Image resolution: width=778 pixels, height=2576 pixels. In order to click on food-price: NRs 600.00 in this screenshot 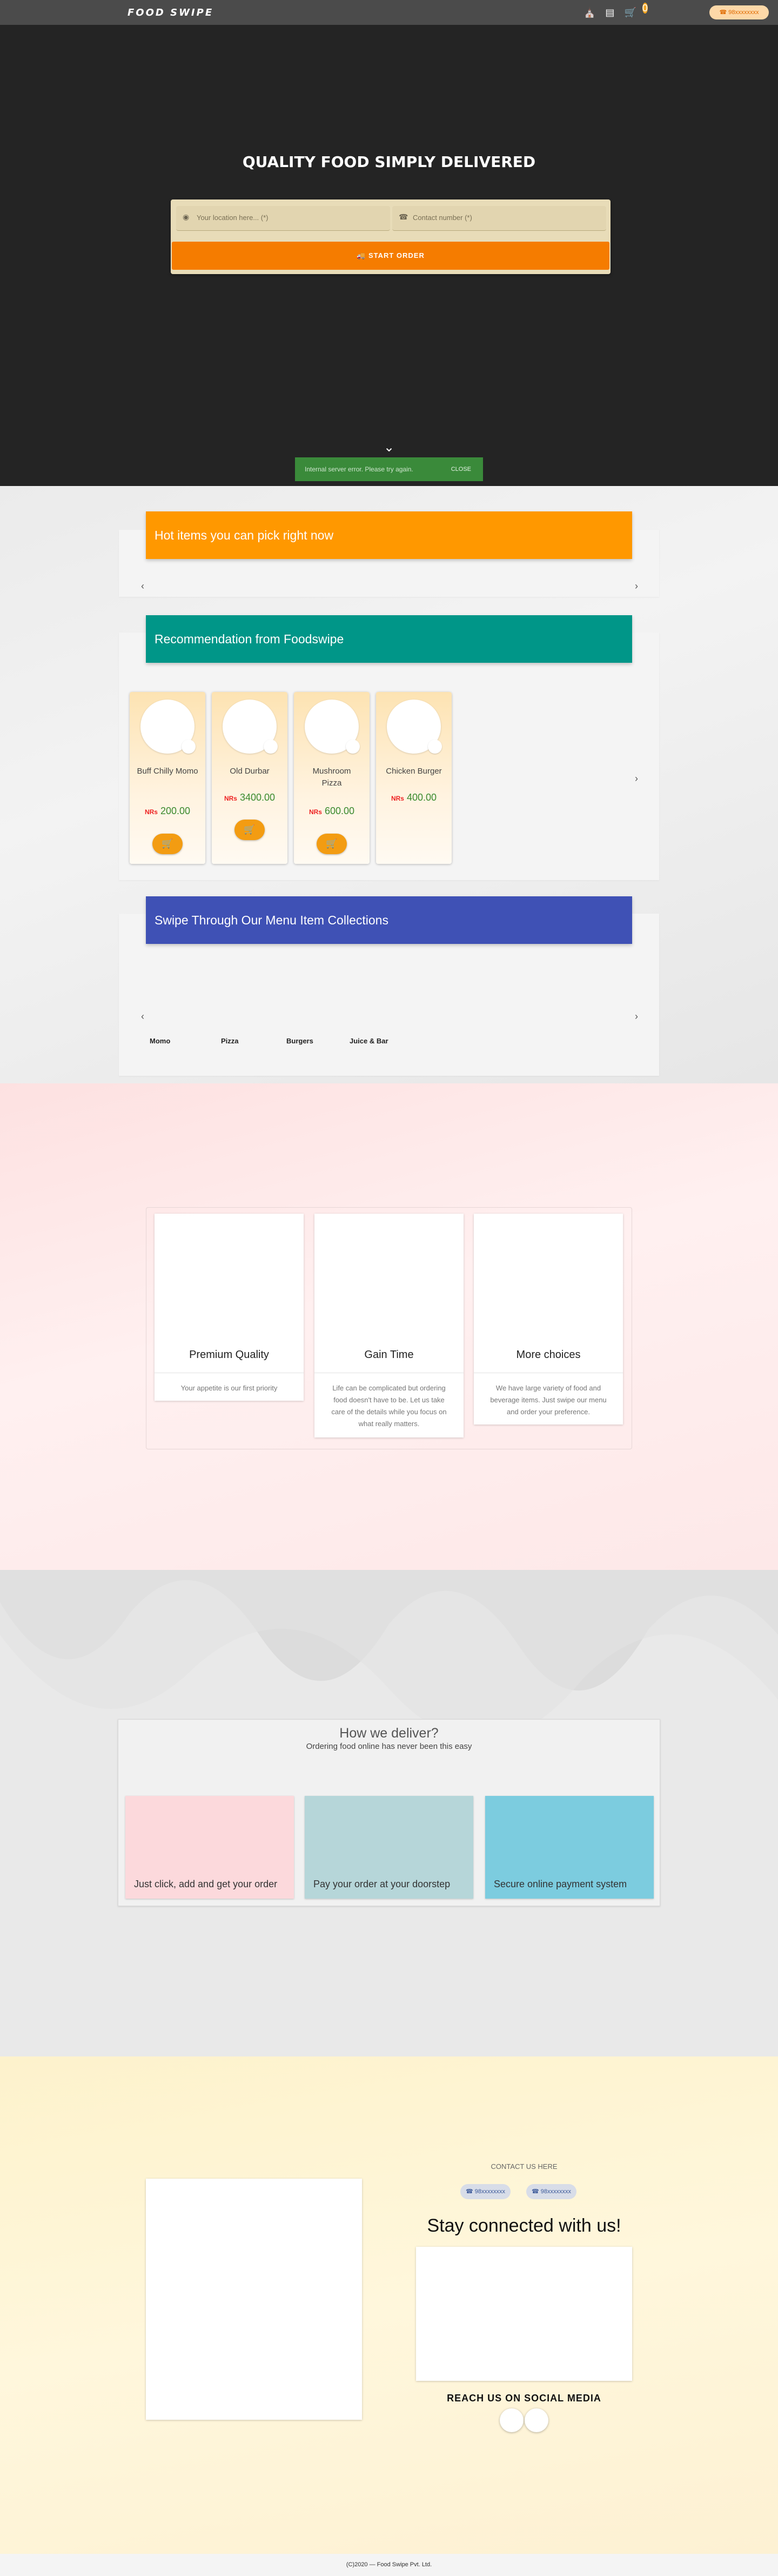, I will do `click(332, 811)`.